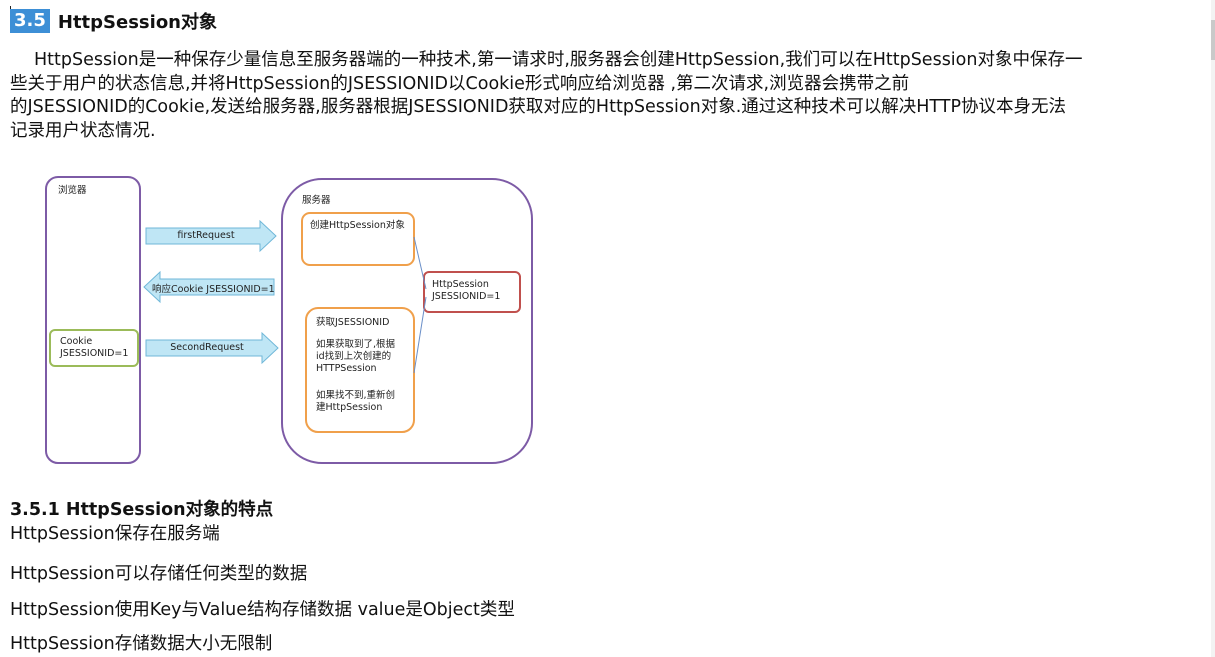  I want to click on scrollbar-thumb, so click(1213, 40).